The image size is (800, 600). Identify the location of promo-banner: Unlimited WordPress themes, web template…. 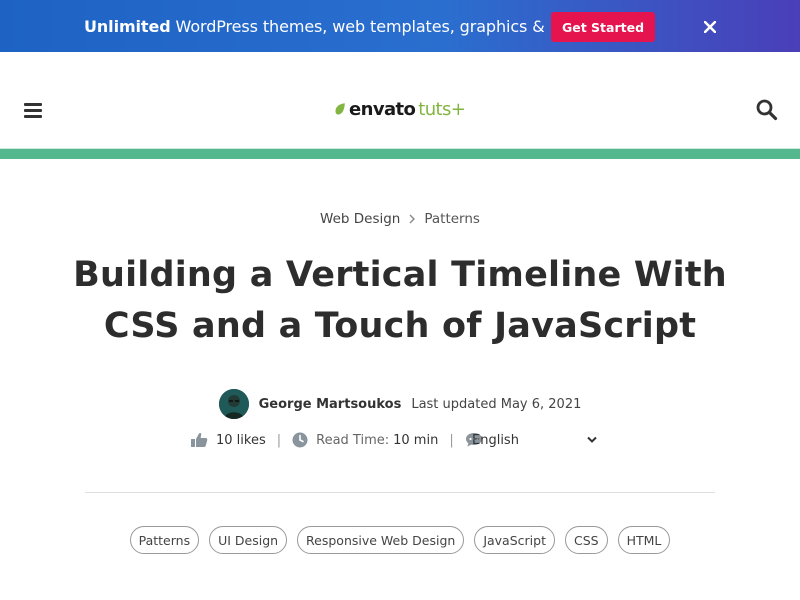
(400, 26).